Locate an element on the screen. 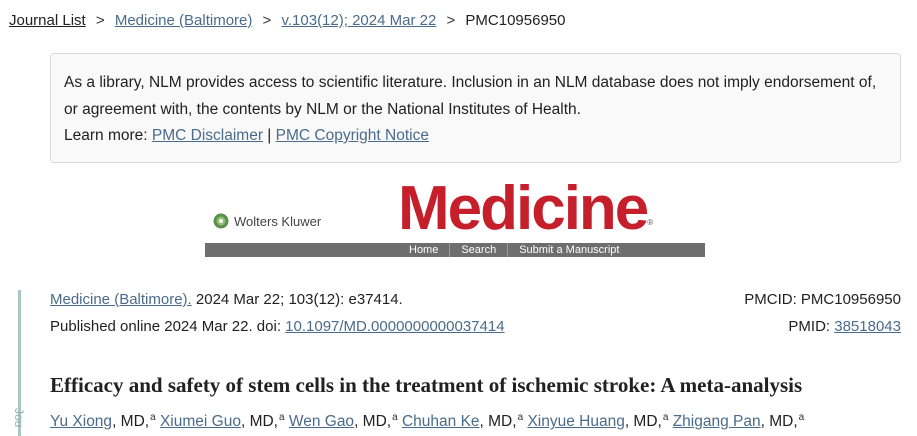 The height and width of the screenshot is (436, 917). wolters-kluwer-logo: Wolters Kluwer is located at coordinates (267, 221).